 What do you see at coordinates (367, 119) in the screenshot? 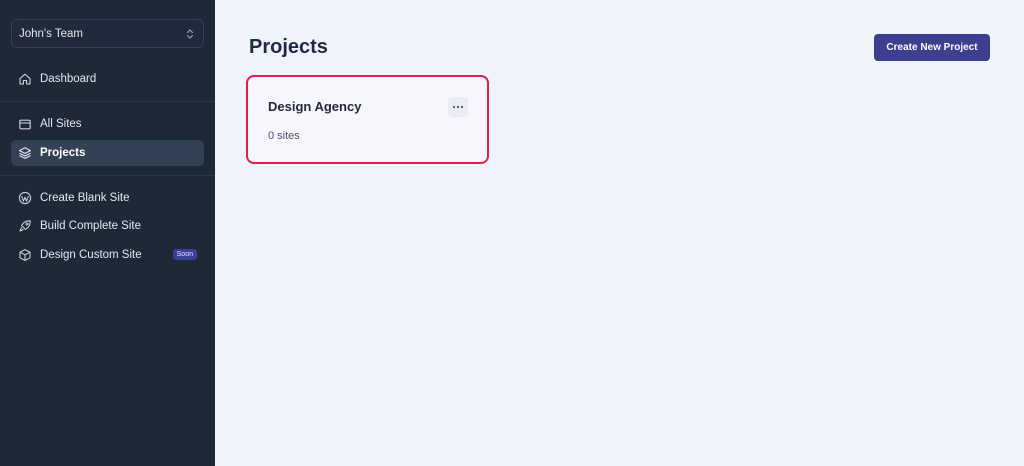
I see `project-card: Design Agency 0 sites` at bounding box center [367, 119].